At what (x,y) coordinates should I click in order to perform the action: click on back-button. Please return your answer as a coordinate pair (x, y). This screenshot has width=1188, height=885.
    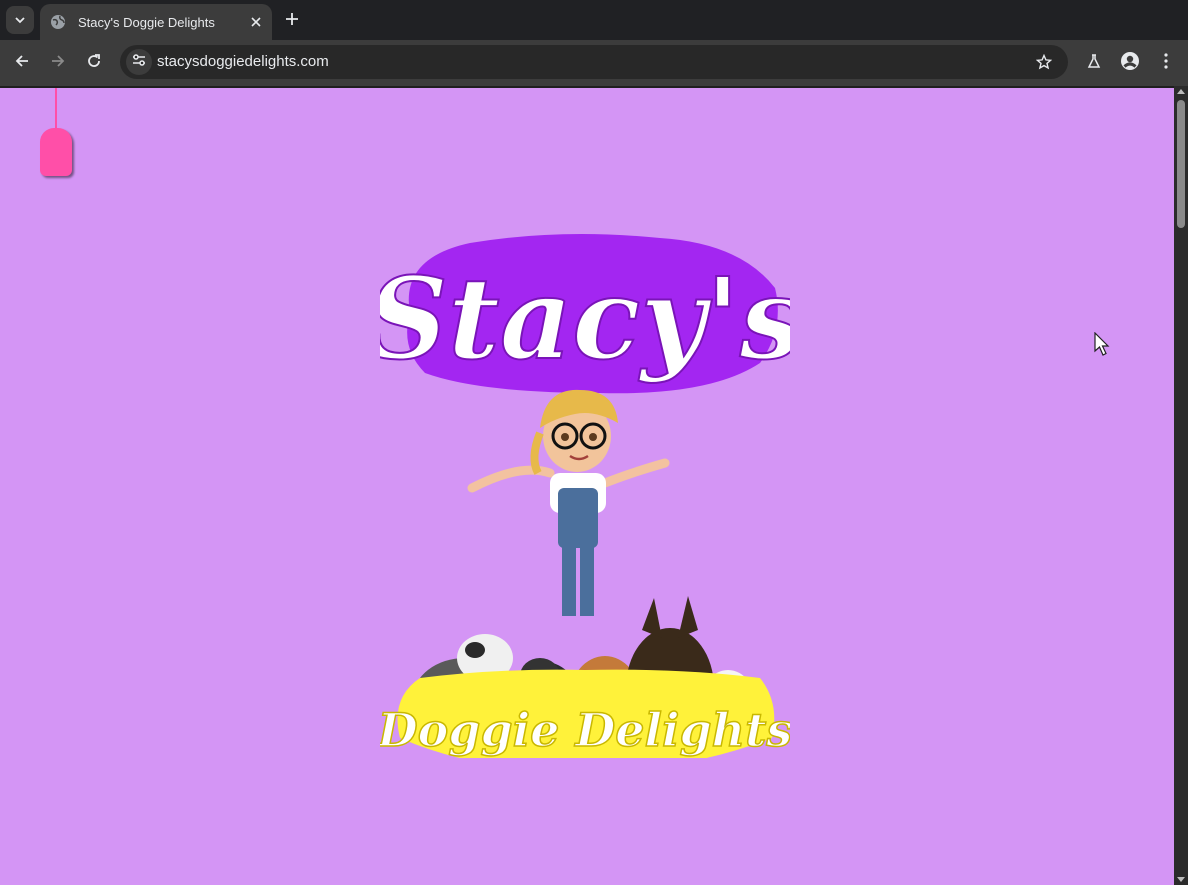
    Looking at the image, I should click on (22, 63).